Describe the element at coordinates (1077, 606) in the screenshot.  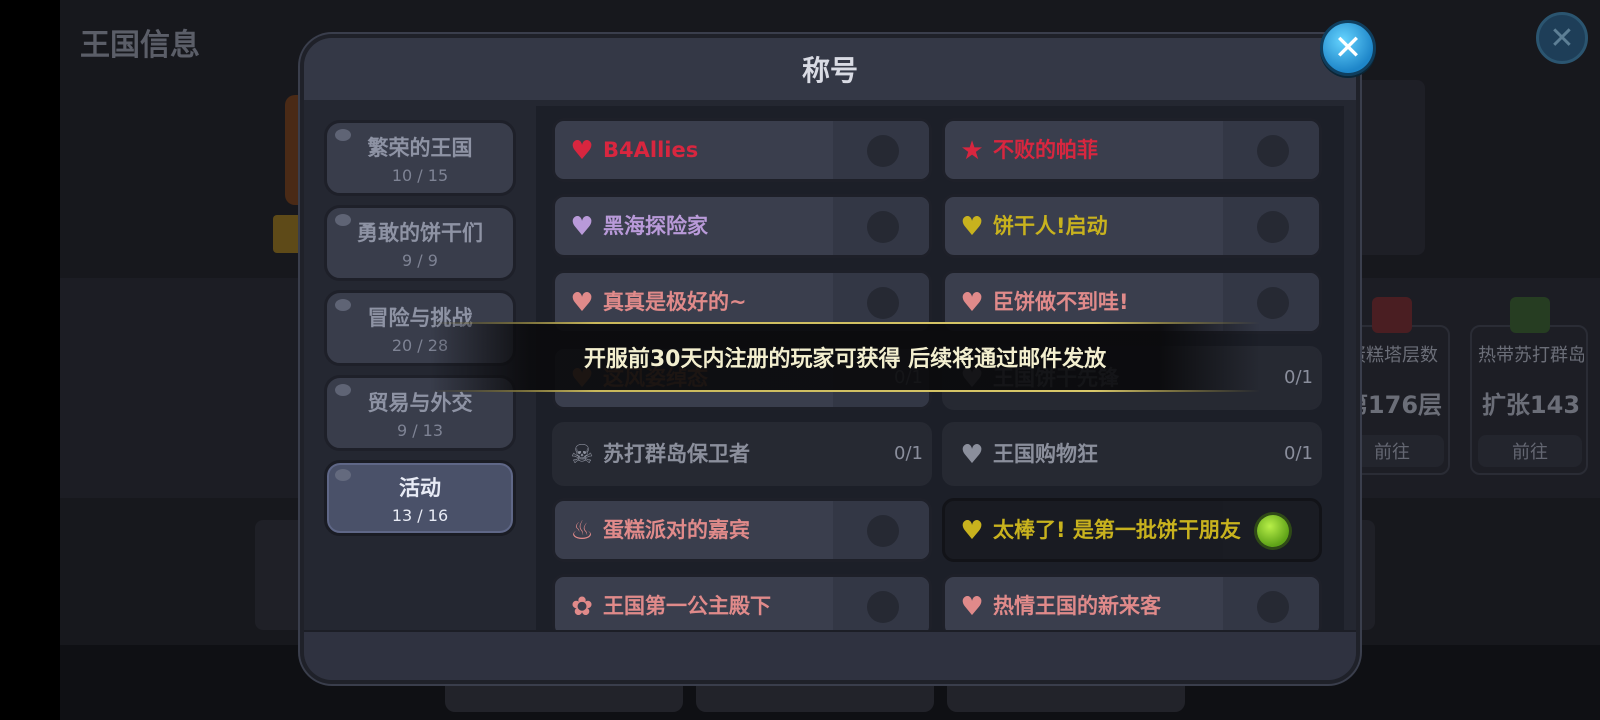
I see `title-label: 热情王国的新来客` at that location.